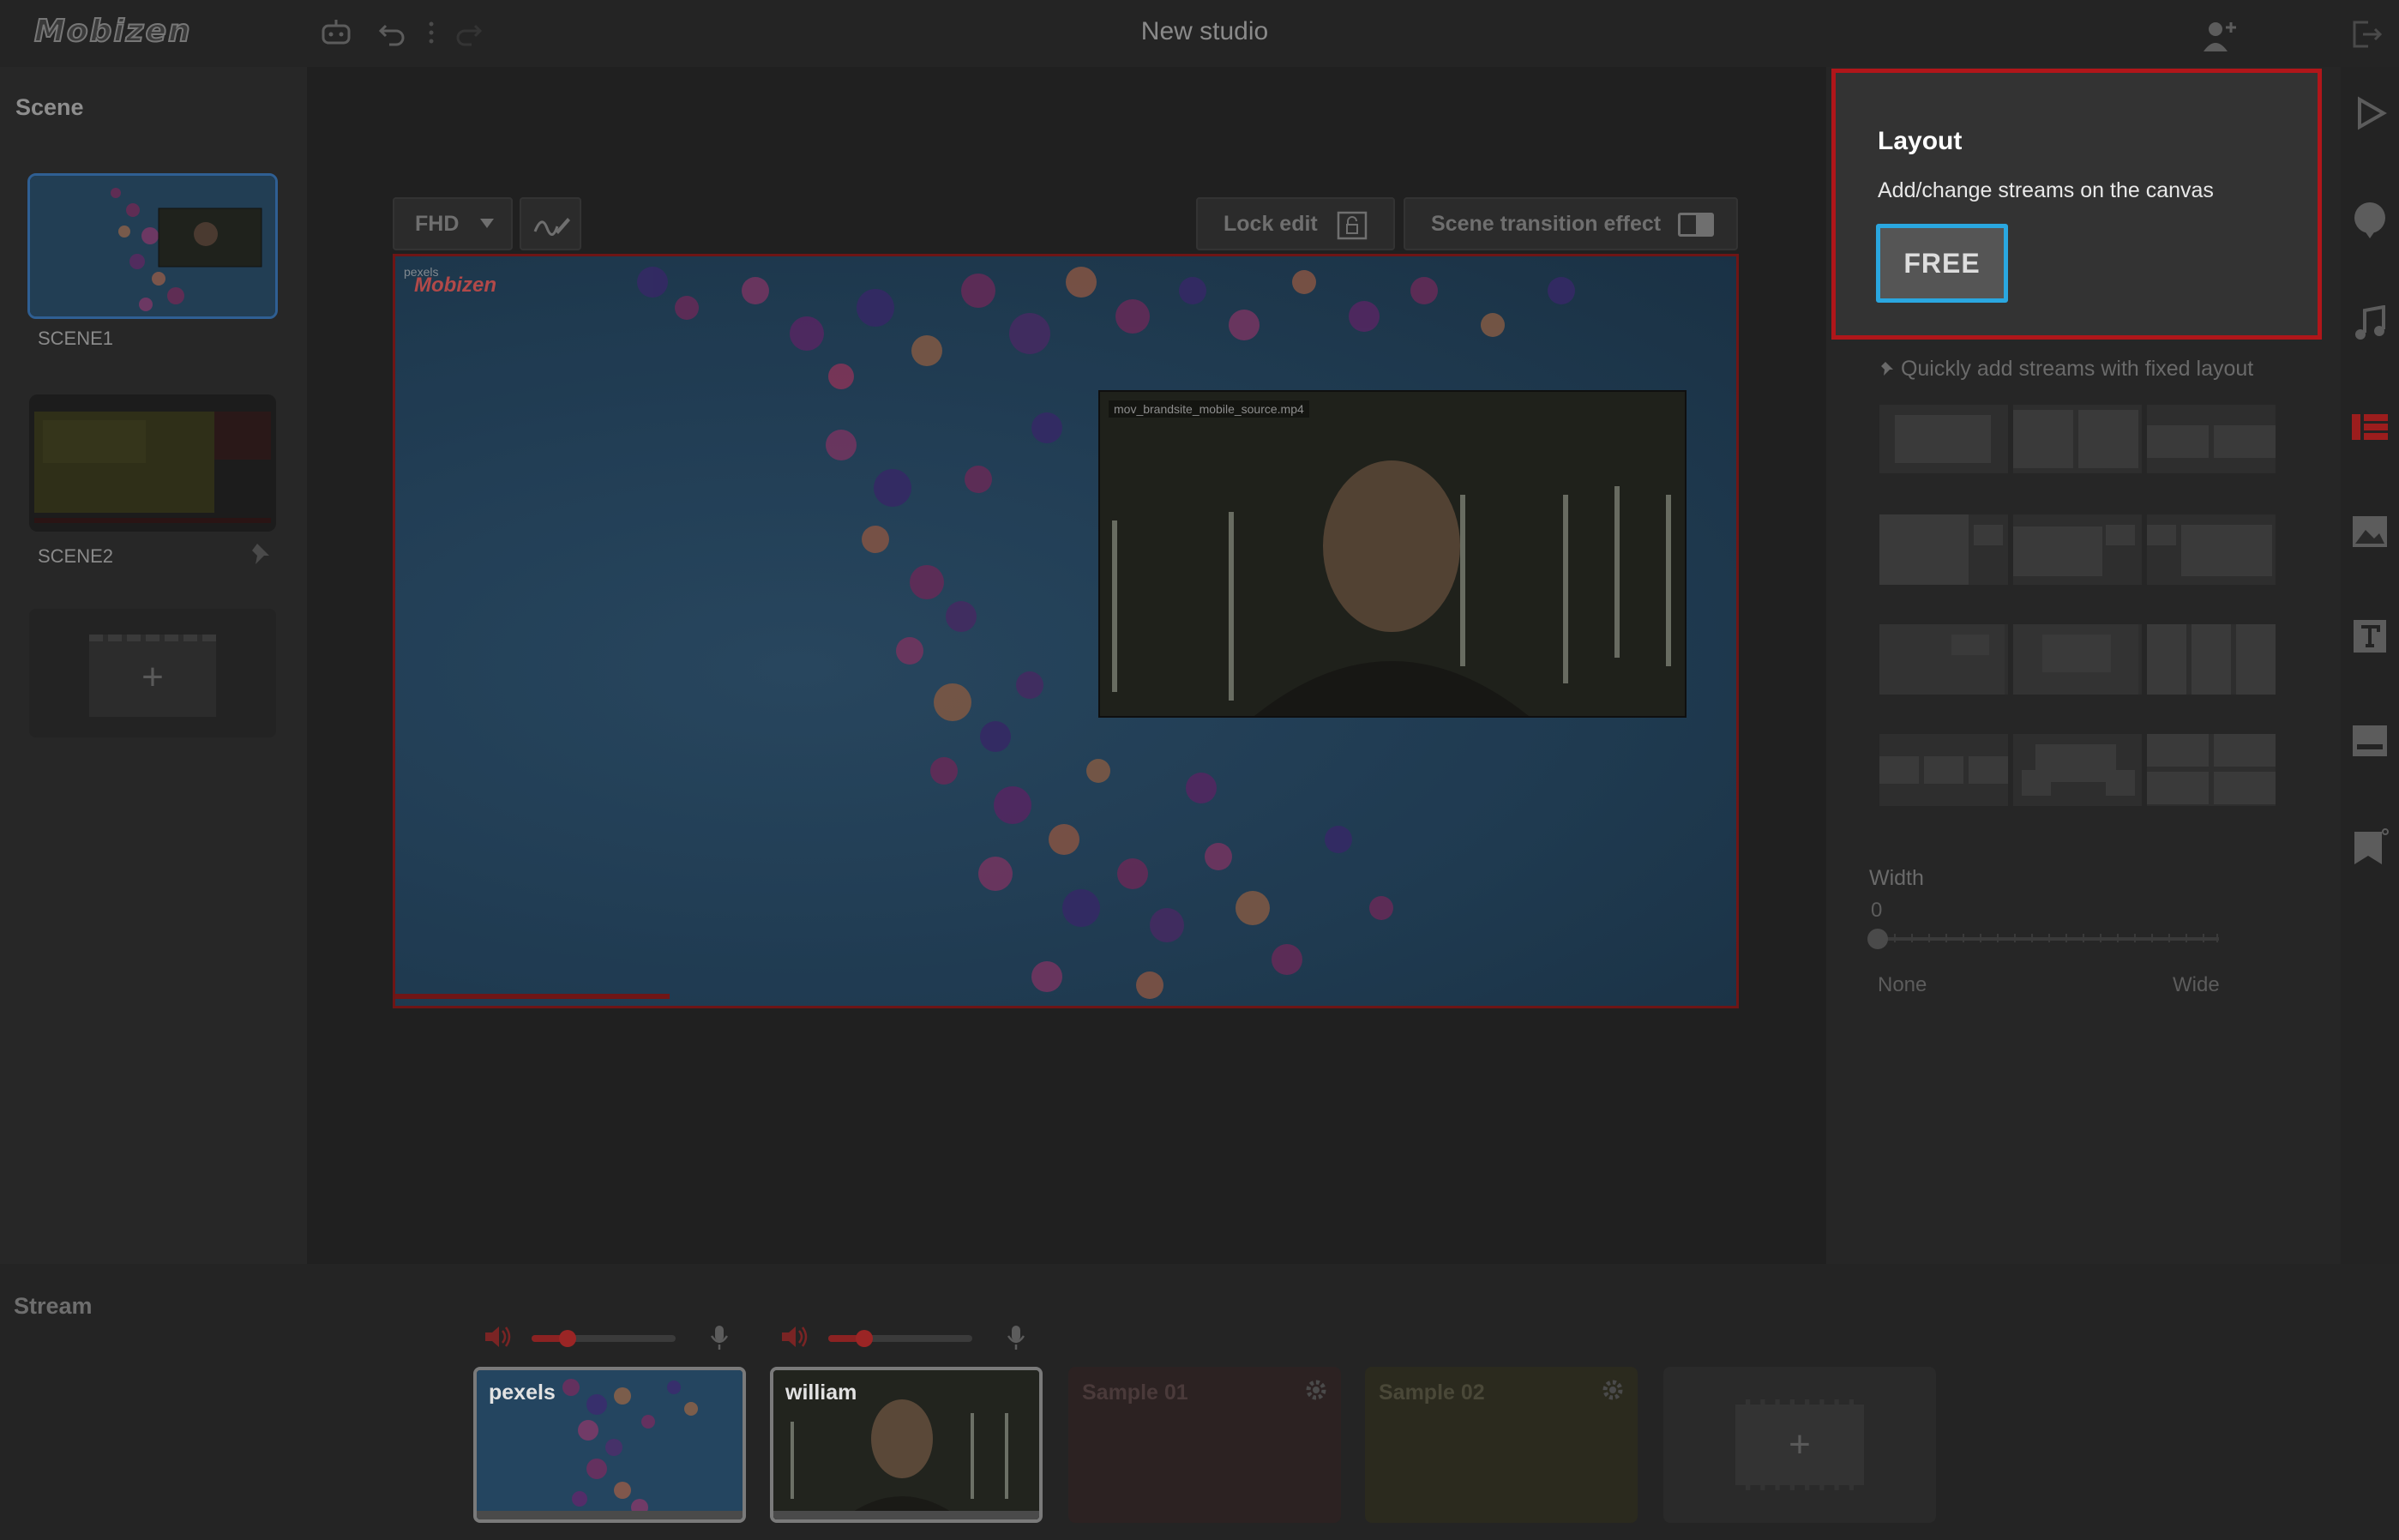 Image resolution: width=2399 pixels, height=1540 pixels. What do you see at coordinates (1432, 1393) in the screenshot?
I see `stream-name: Sample 02` at bounding box center [1432, 1393].